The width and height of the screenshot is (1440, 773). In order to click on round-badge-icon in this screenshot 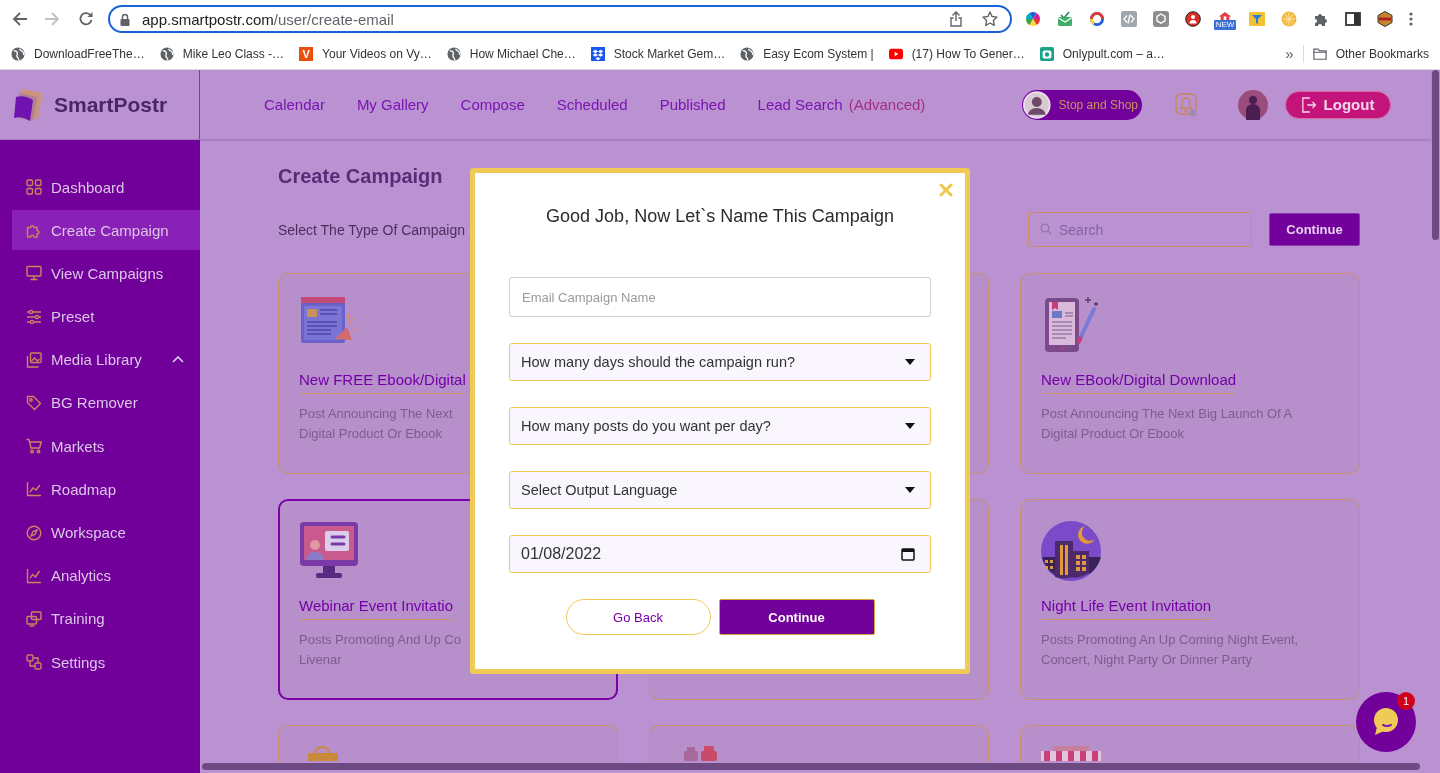, I will do `click(1193, 19)`.